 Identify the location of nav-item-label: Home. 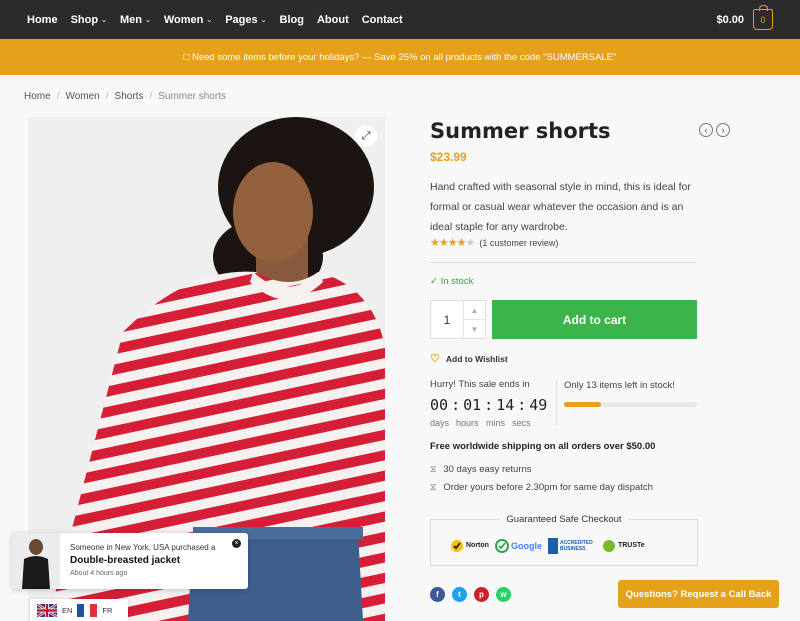
(42, 19).